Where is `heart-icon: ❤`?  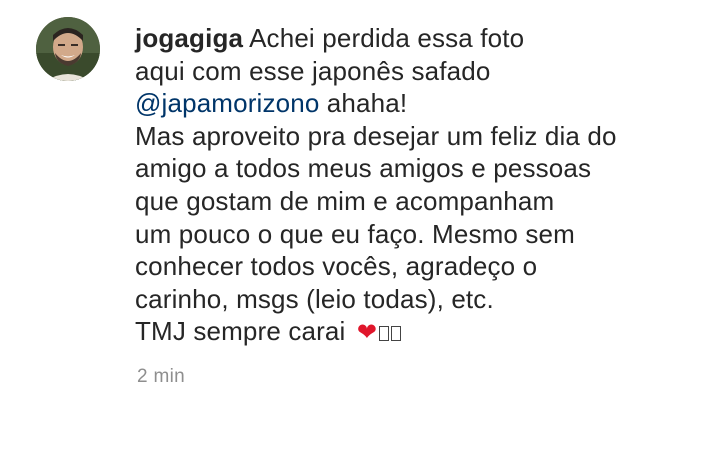
heart-icon: ❤ is located at coordinates (367, 333).